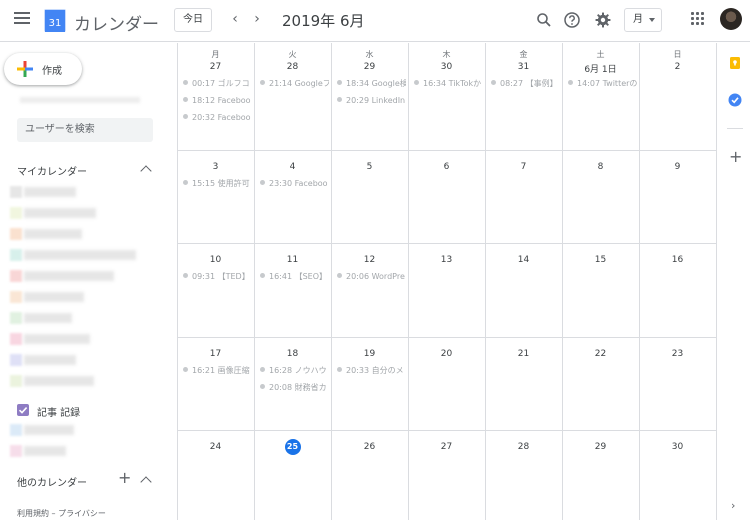 This screenshot has width=750, height=520. Describe the element at coordinates (235, 20) in the screenshot. I see `previous-month-button: ‹` at that location.